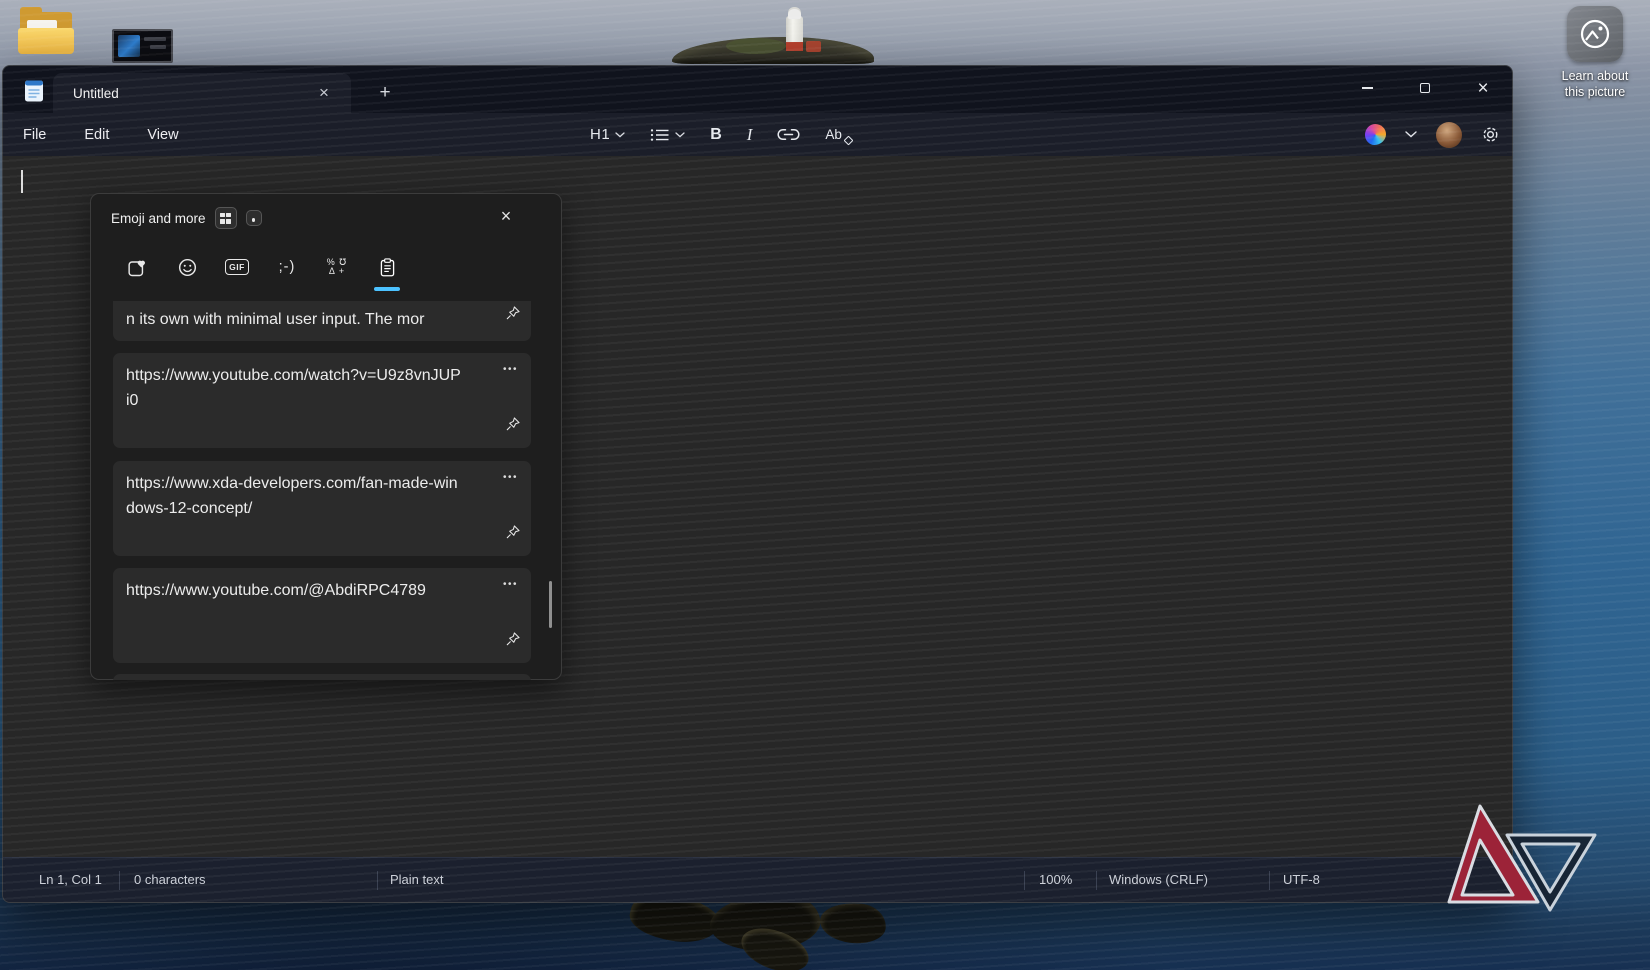 This screenshot has width=1650, height=970. Describe the element at coordinates (1490, 134) in the screenshot. I see `settings-gear-icon` at that location.